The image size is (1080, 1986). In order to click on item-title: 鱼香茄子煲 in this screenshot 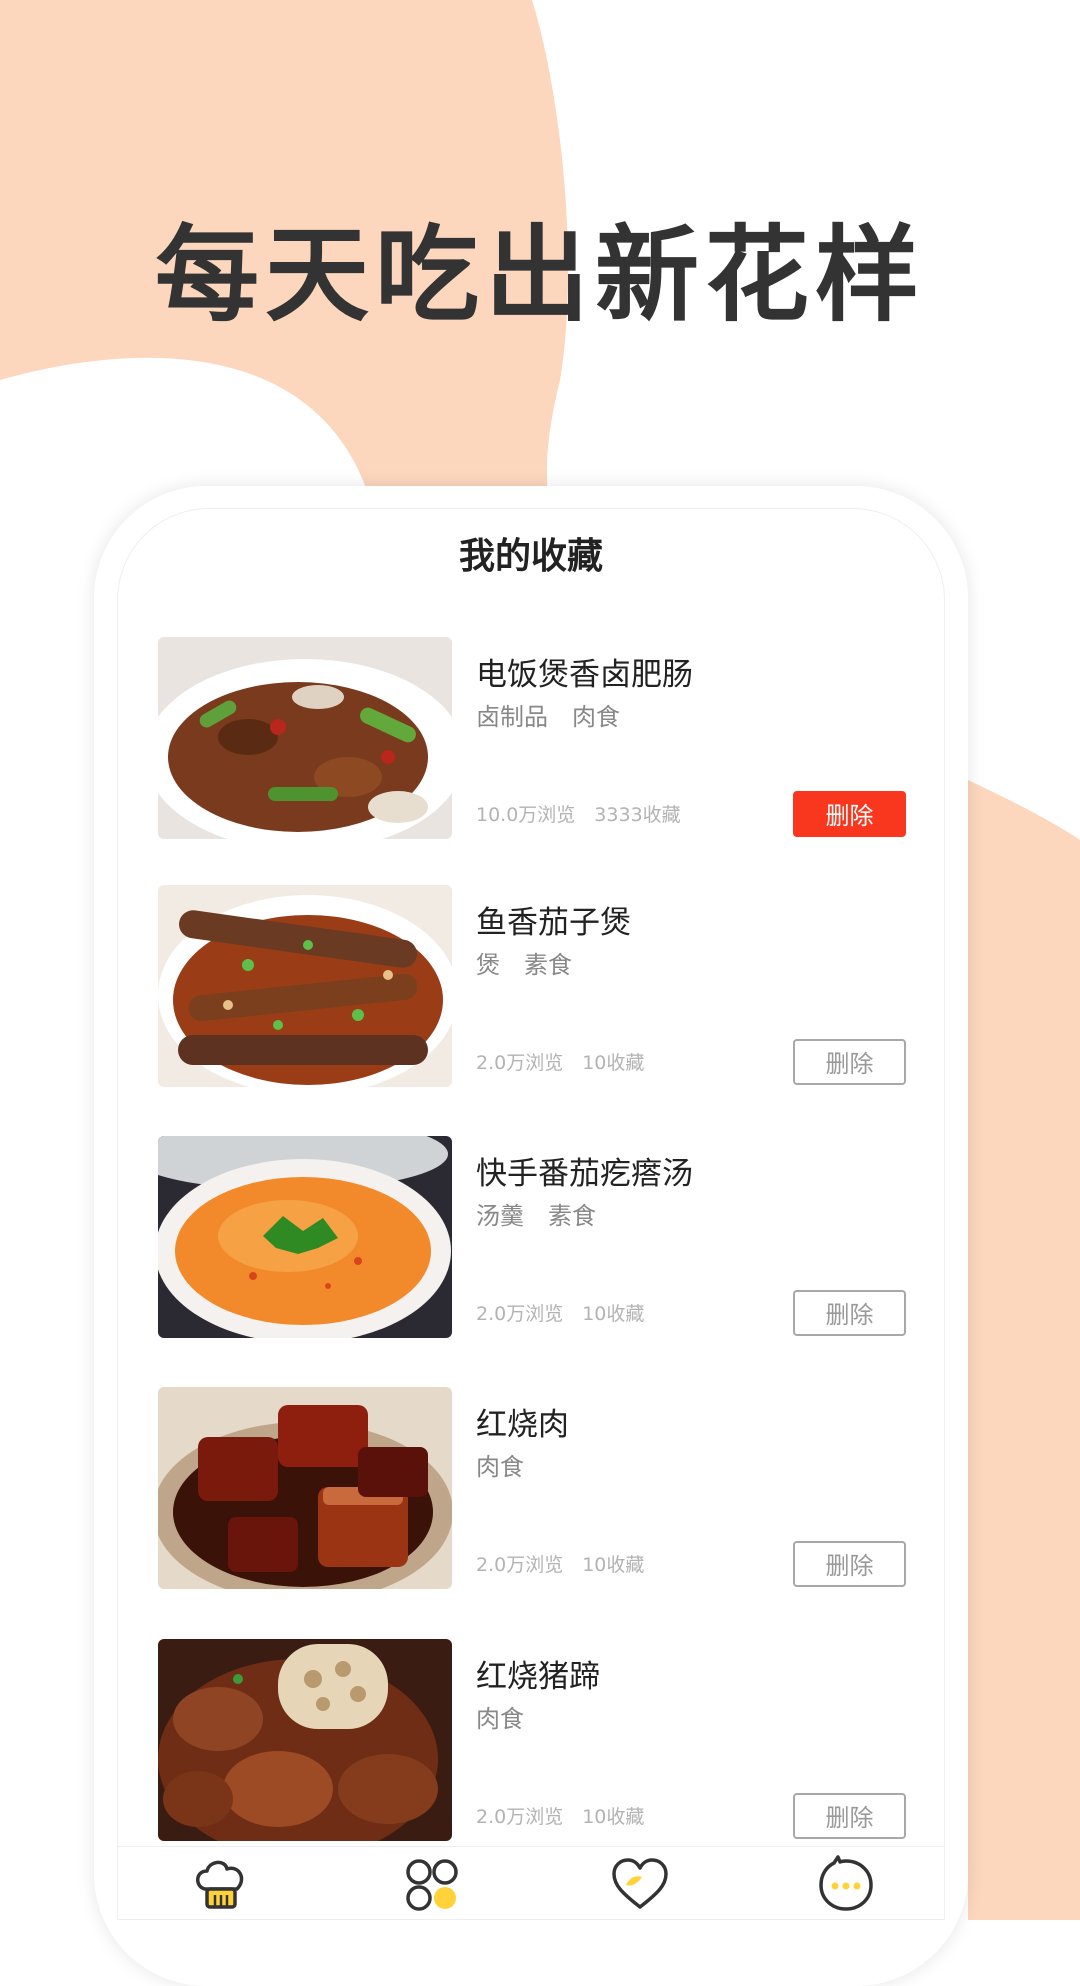, I will do `click(553, 919)`.